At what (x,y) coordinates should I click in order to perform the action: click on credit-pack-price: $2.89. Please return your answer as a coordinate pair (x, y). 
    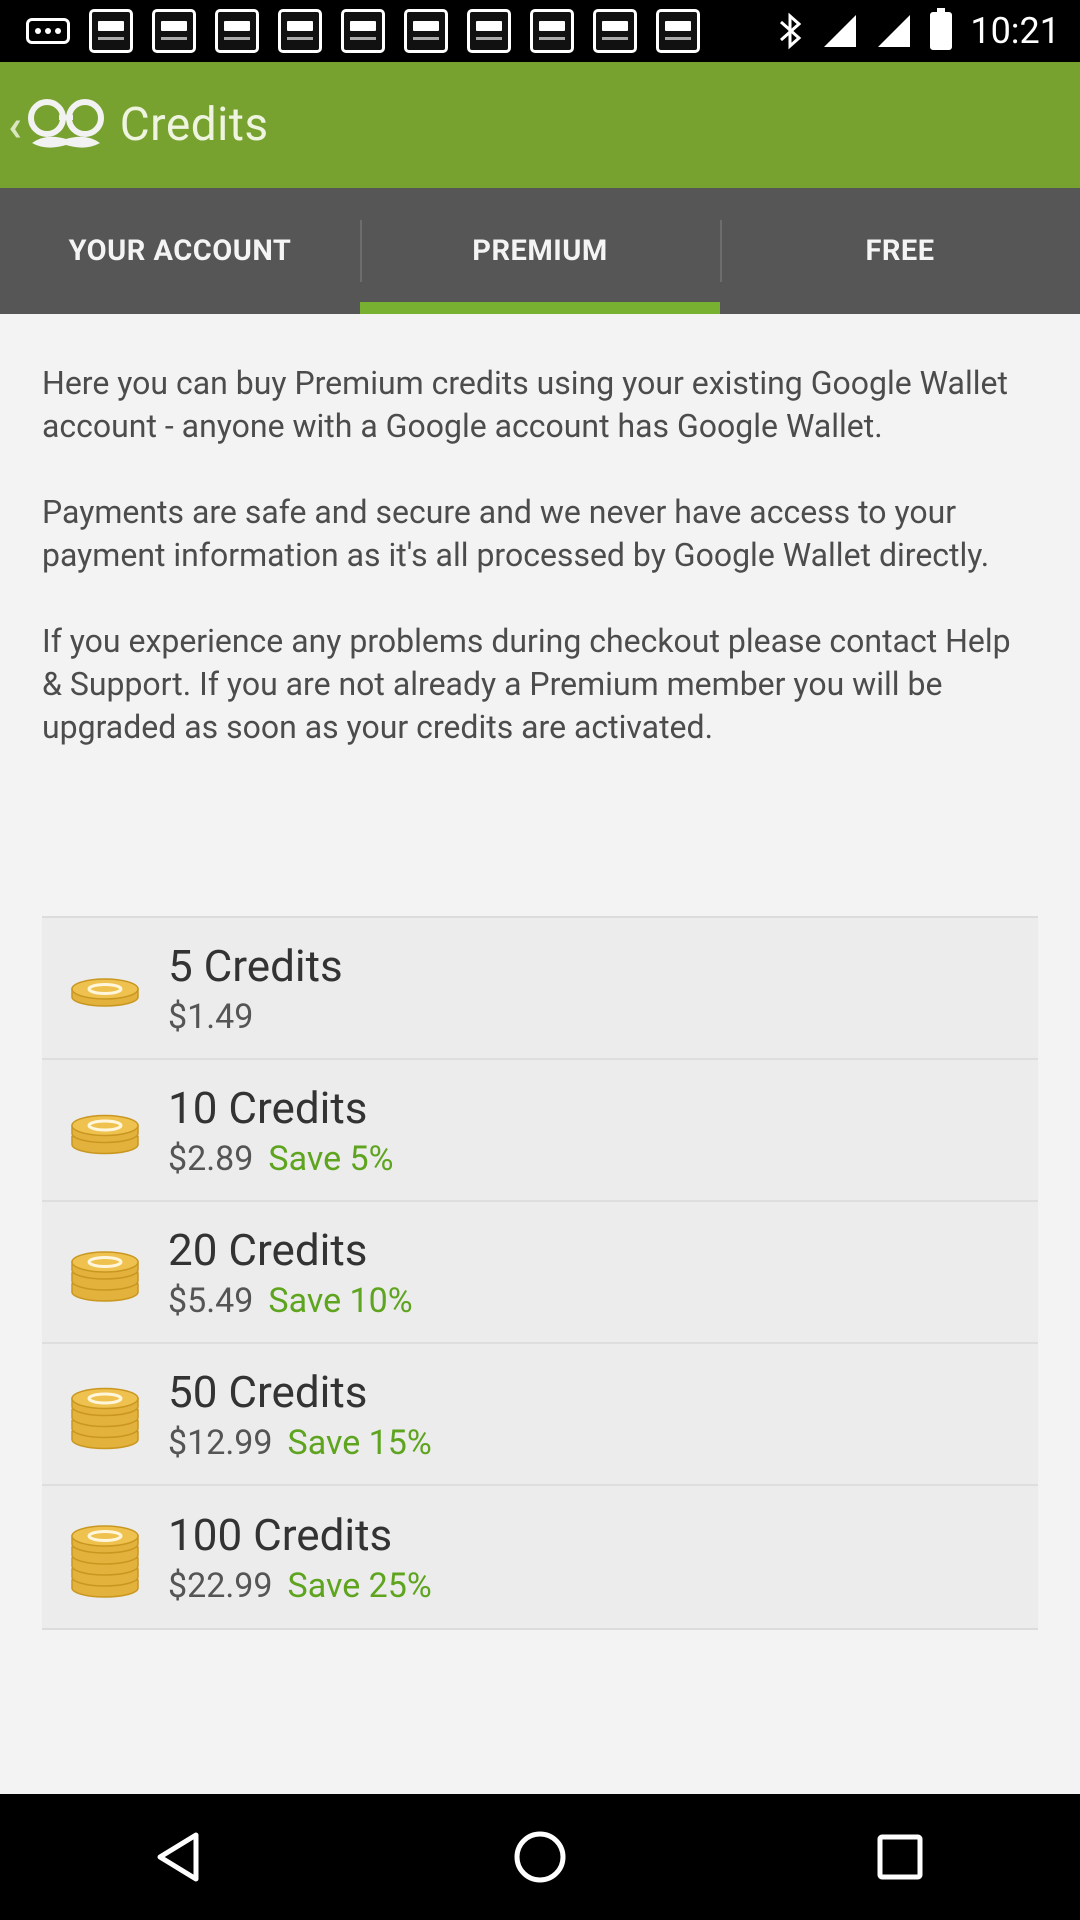
    Looking at the image, I should click on (211, 1159).